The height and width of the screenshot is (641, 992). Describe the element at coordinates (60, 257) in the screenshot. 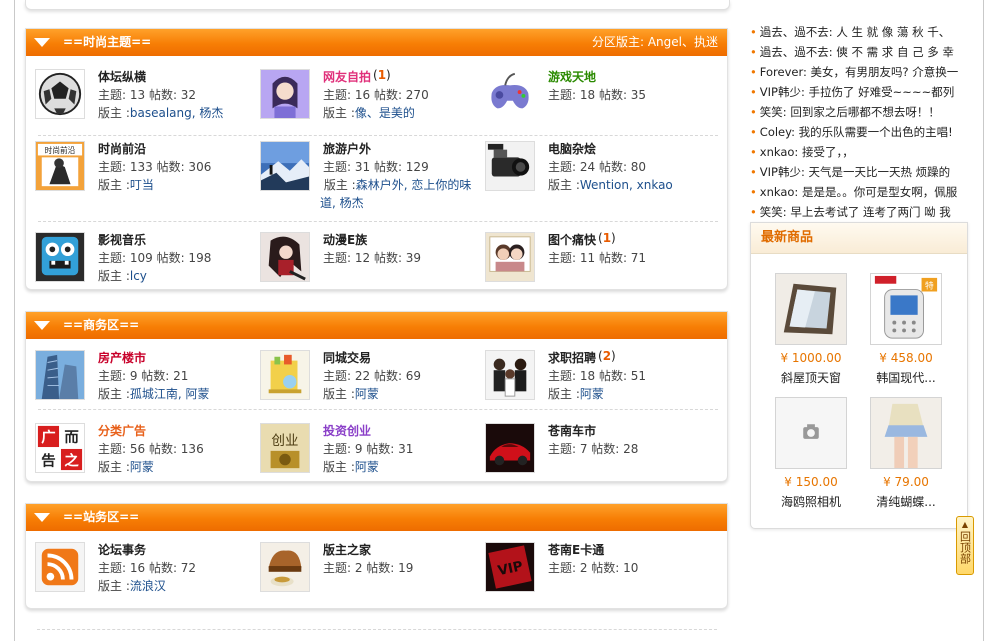

I see `monster-tv-icon` at that location.